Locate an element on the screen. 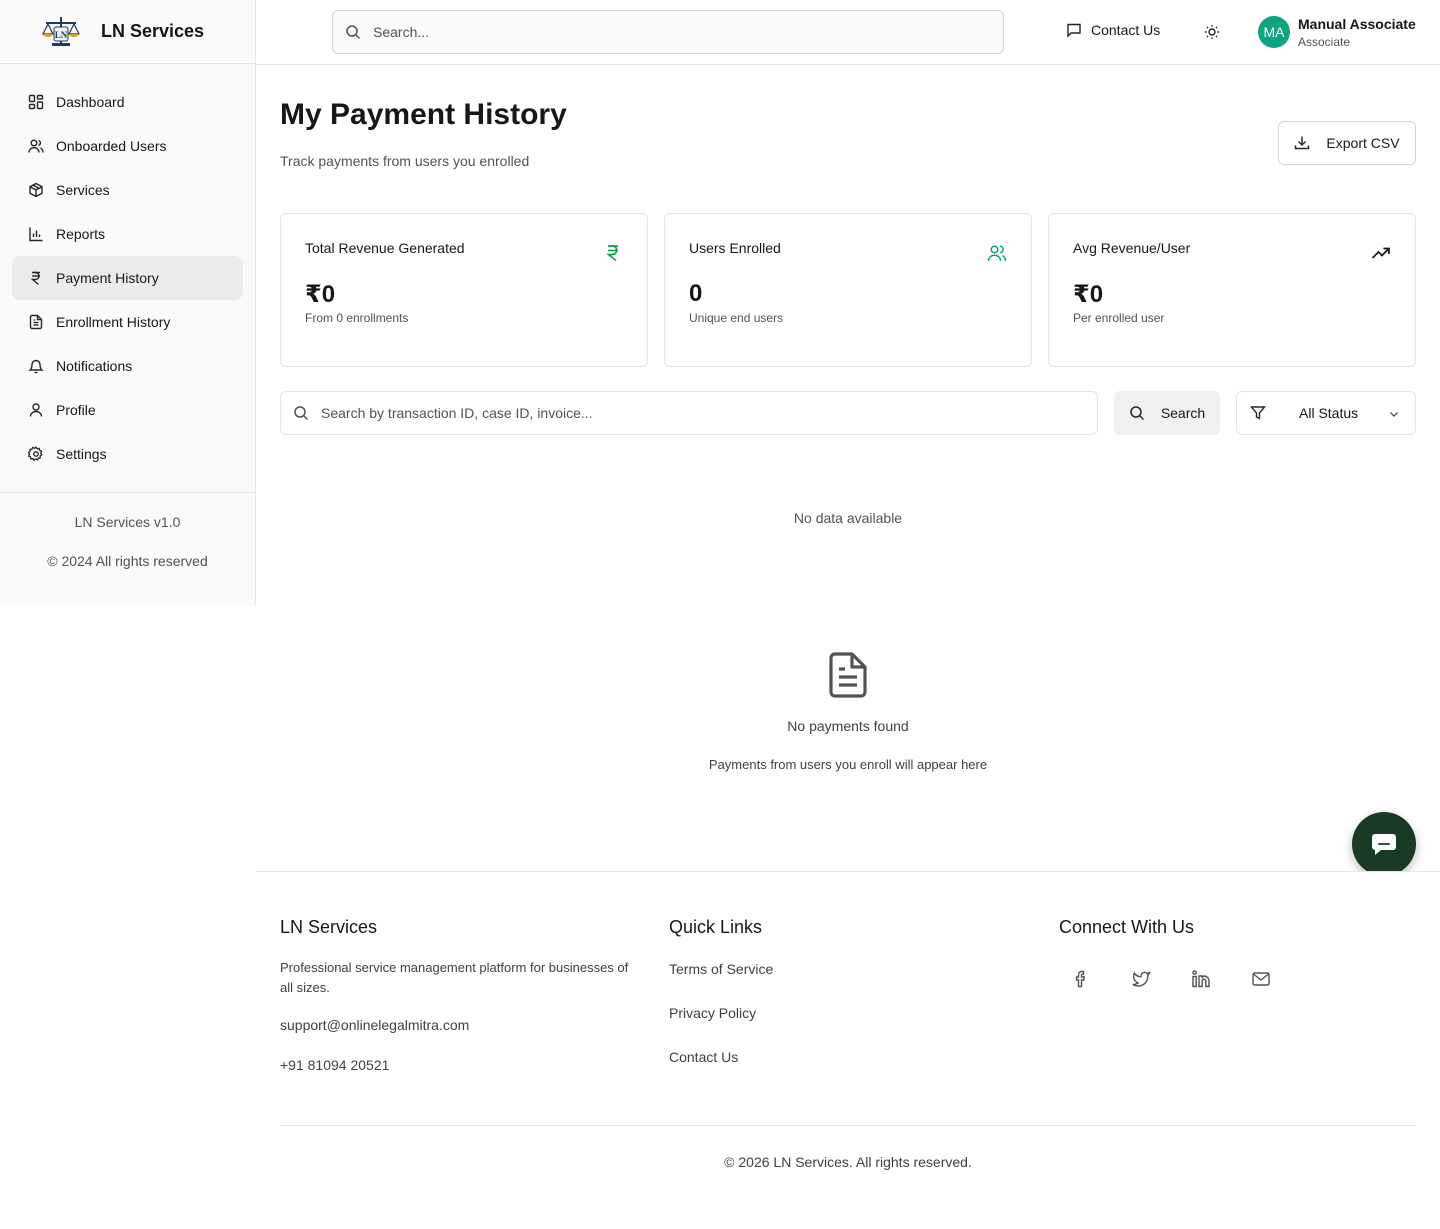  footer-divider is located at coordinates (848, 1125).